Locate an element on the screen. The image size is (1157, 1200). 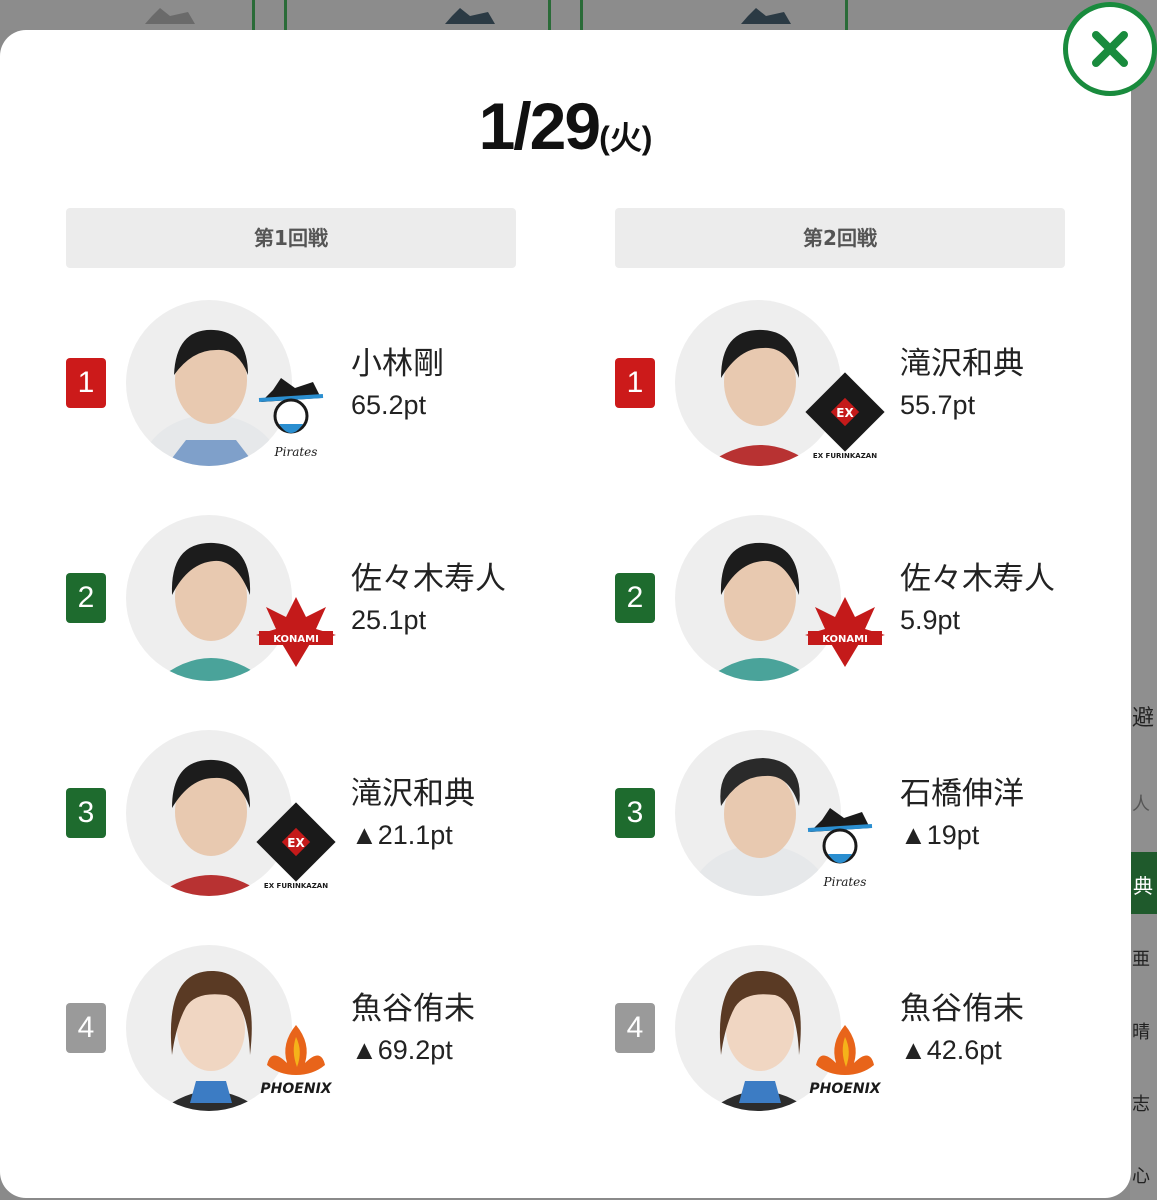
result-row: 2 KONAMI 佐々木寿人 25.1pt is located at coordinates (306, 600).